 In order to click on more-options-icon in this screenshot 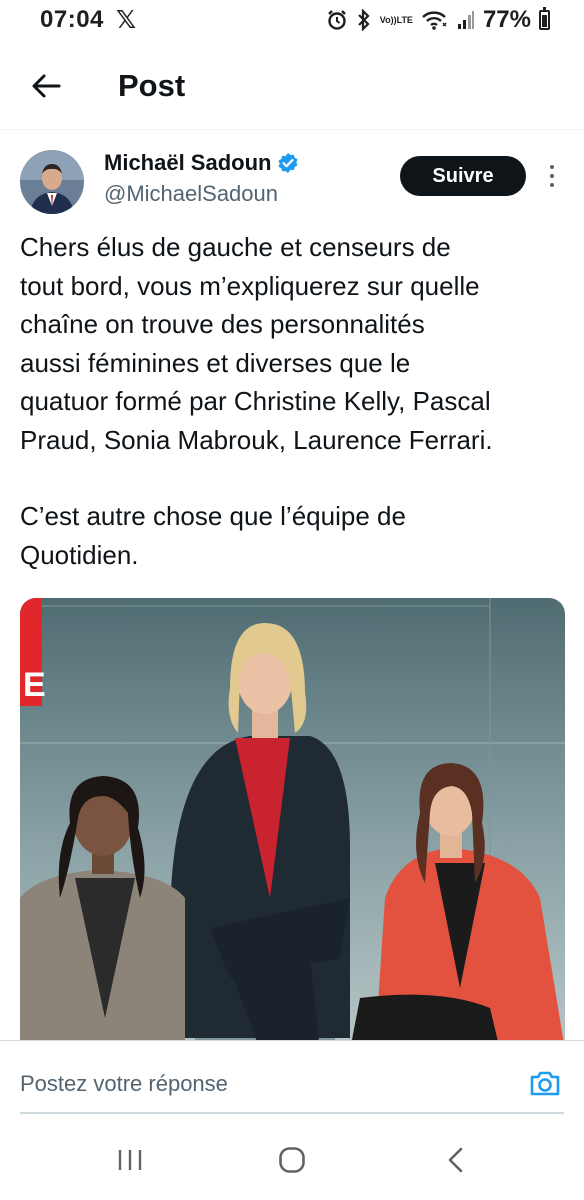, I will do `click(552, 176)`.